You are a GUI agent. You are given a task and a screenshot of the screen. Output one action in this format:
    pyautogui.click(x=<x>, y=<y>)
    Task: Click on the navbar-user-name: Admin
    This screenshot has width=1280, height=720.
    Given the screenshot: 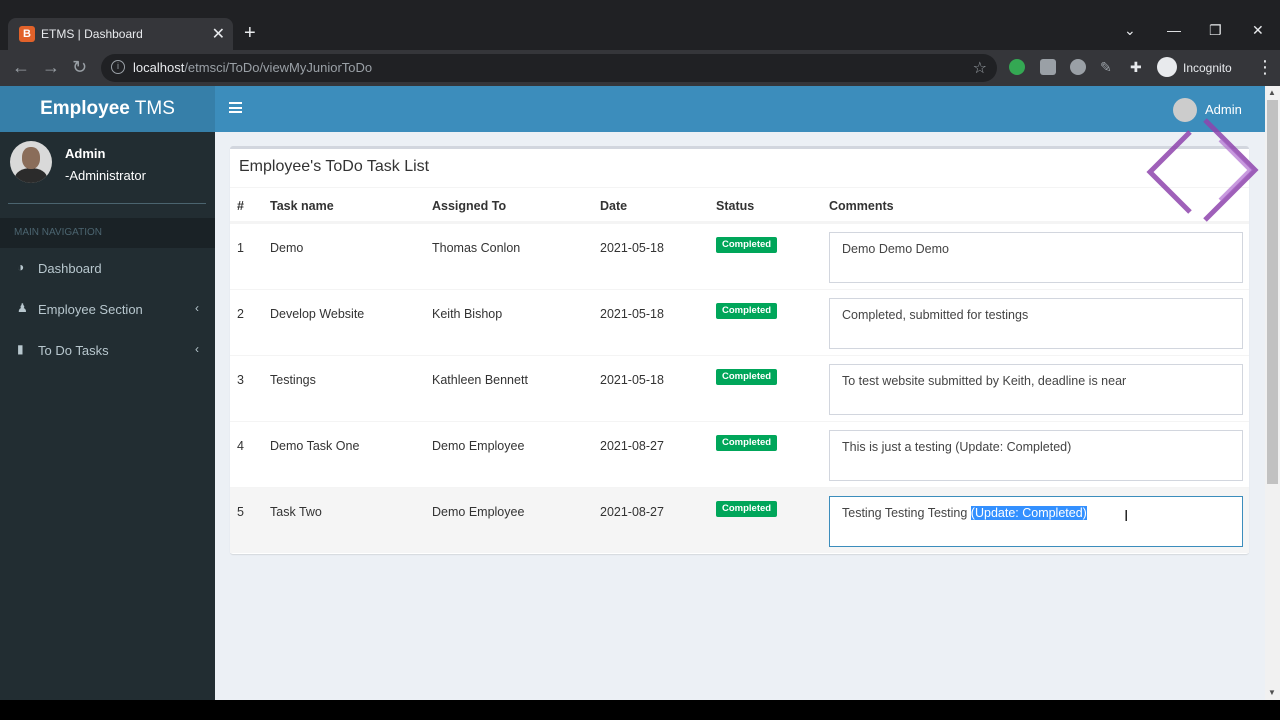 What is the action you would take?
    pyautogui.click(x=1223, y=109)
    